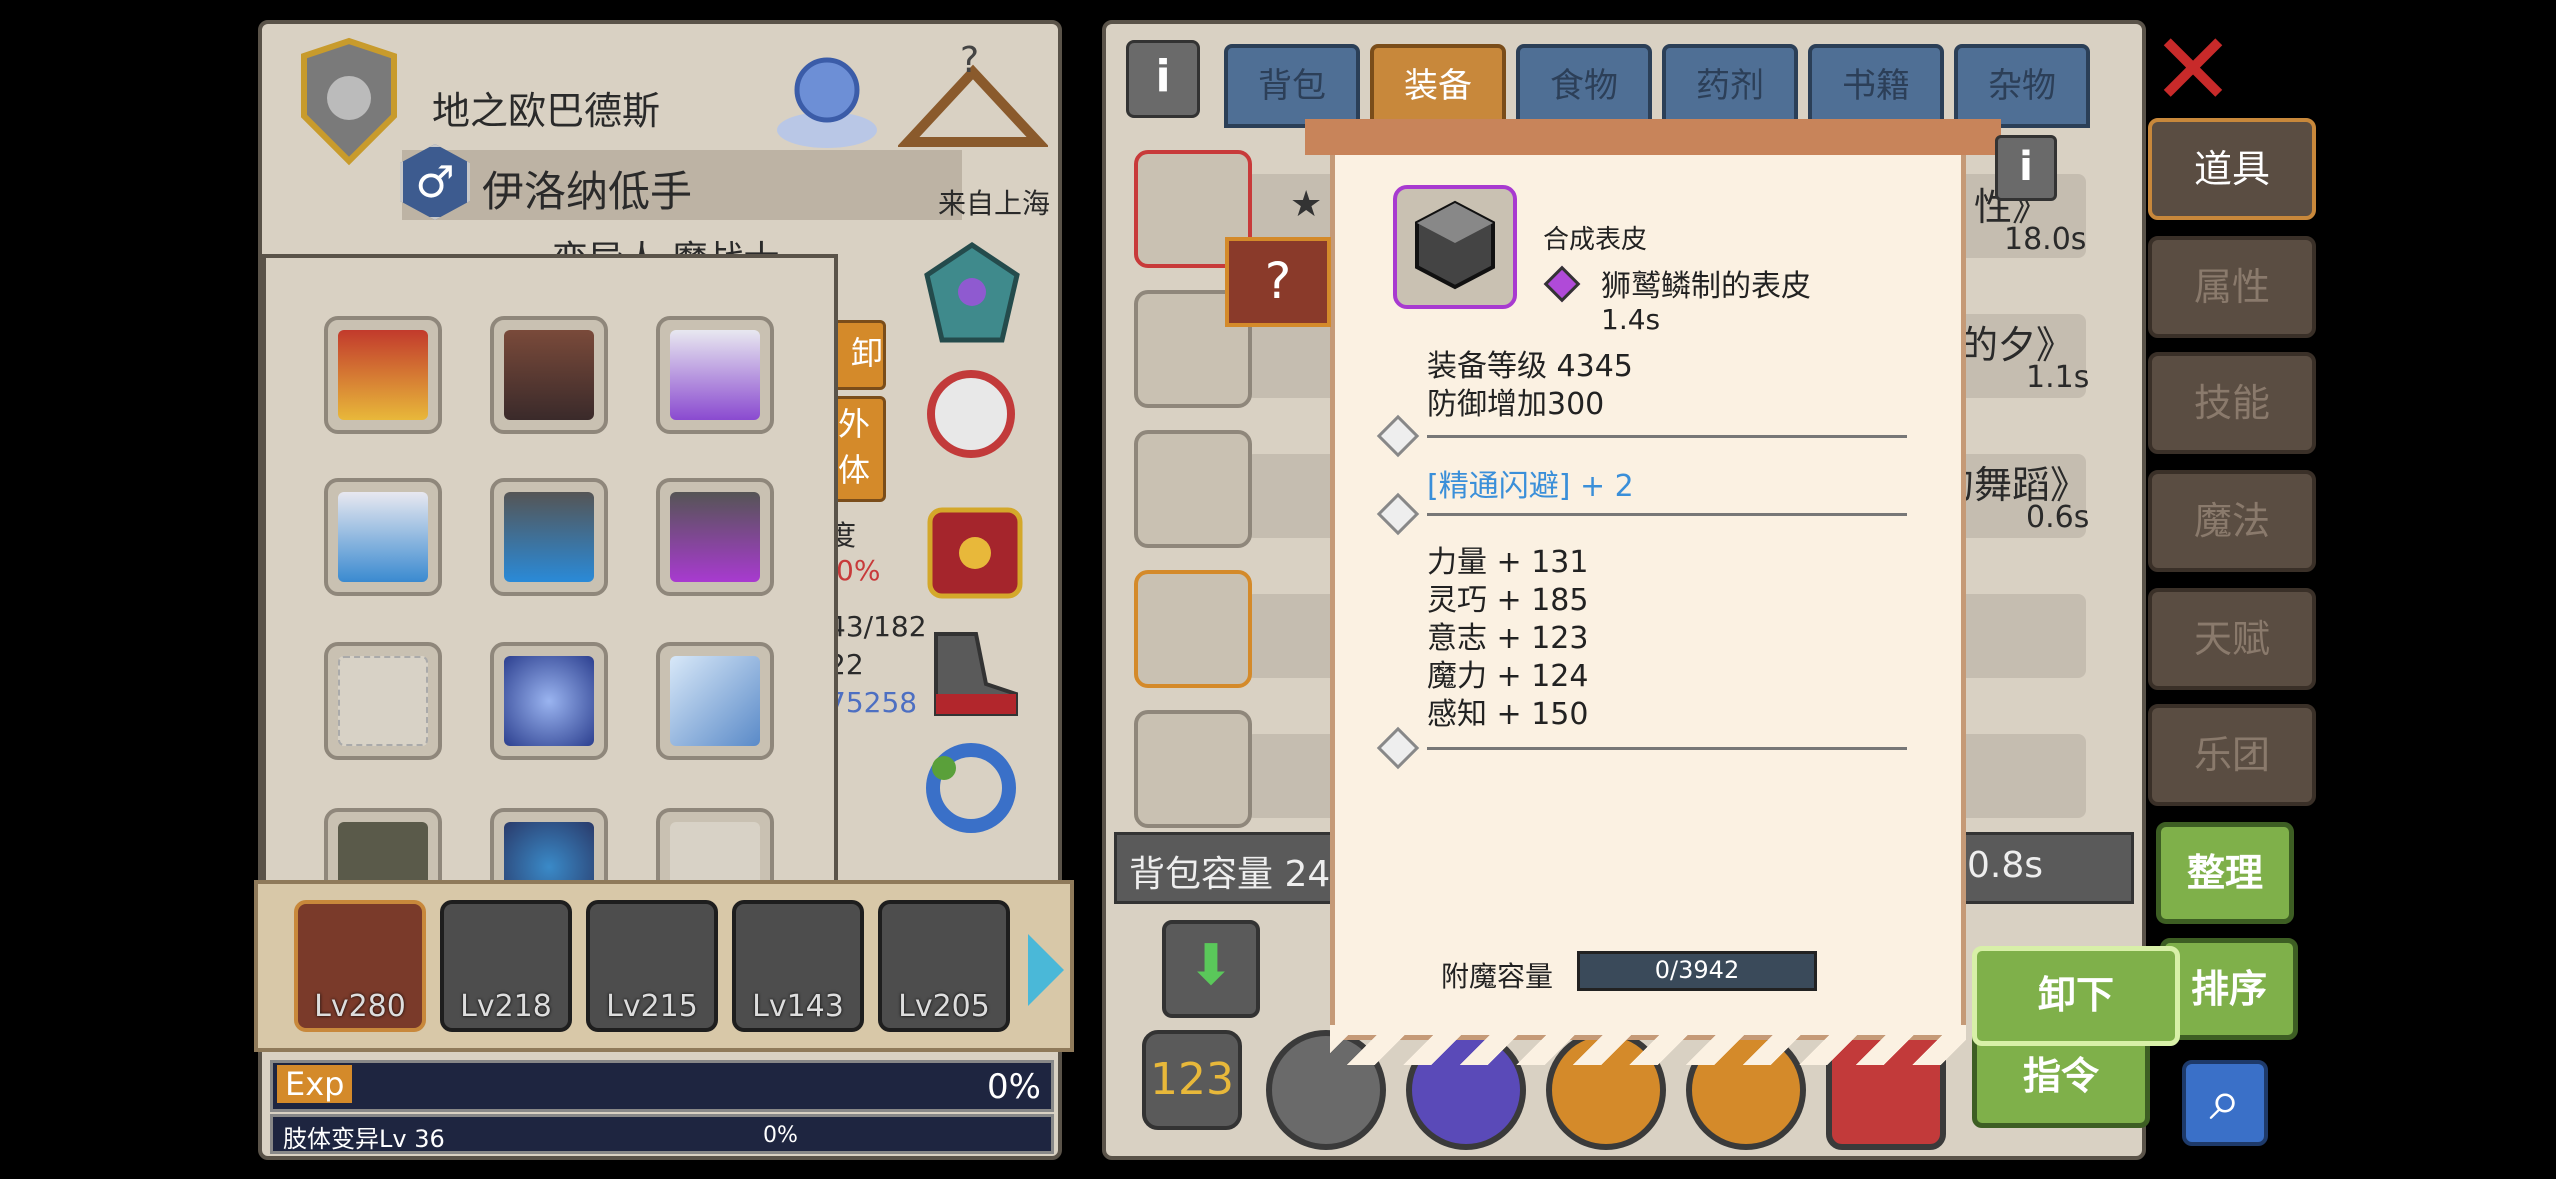 This screenshot has width=2556, height=1179. I want to click on party-member-level: Lv205, so click(944, 1006).